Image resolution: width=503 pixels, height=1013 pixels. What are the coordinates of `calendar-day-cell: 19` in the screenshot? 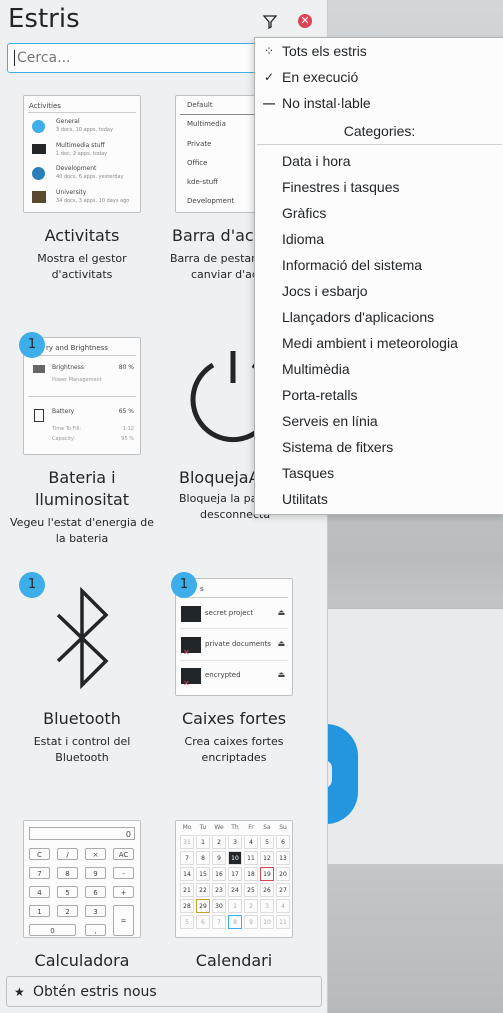 It's located at (267, 874).